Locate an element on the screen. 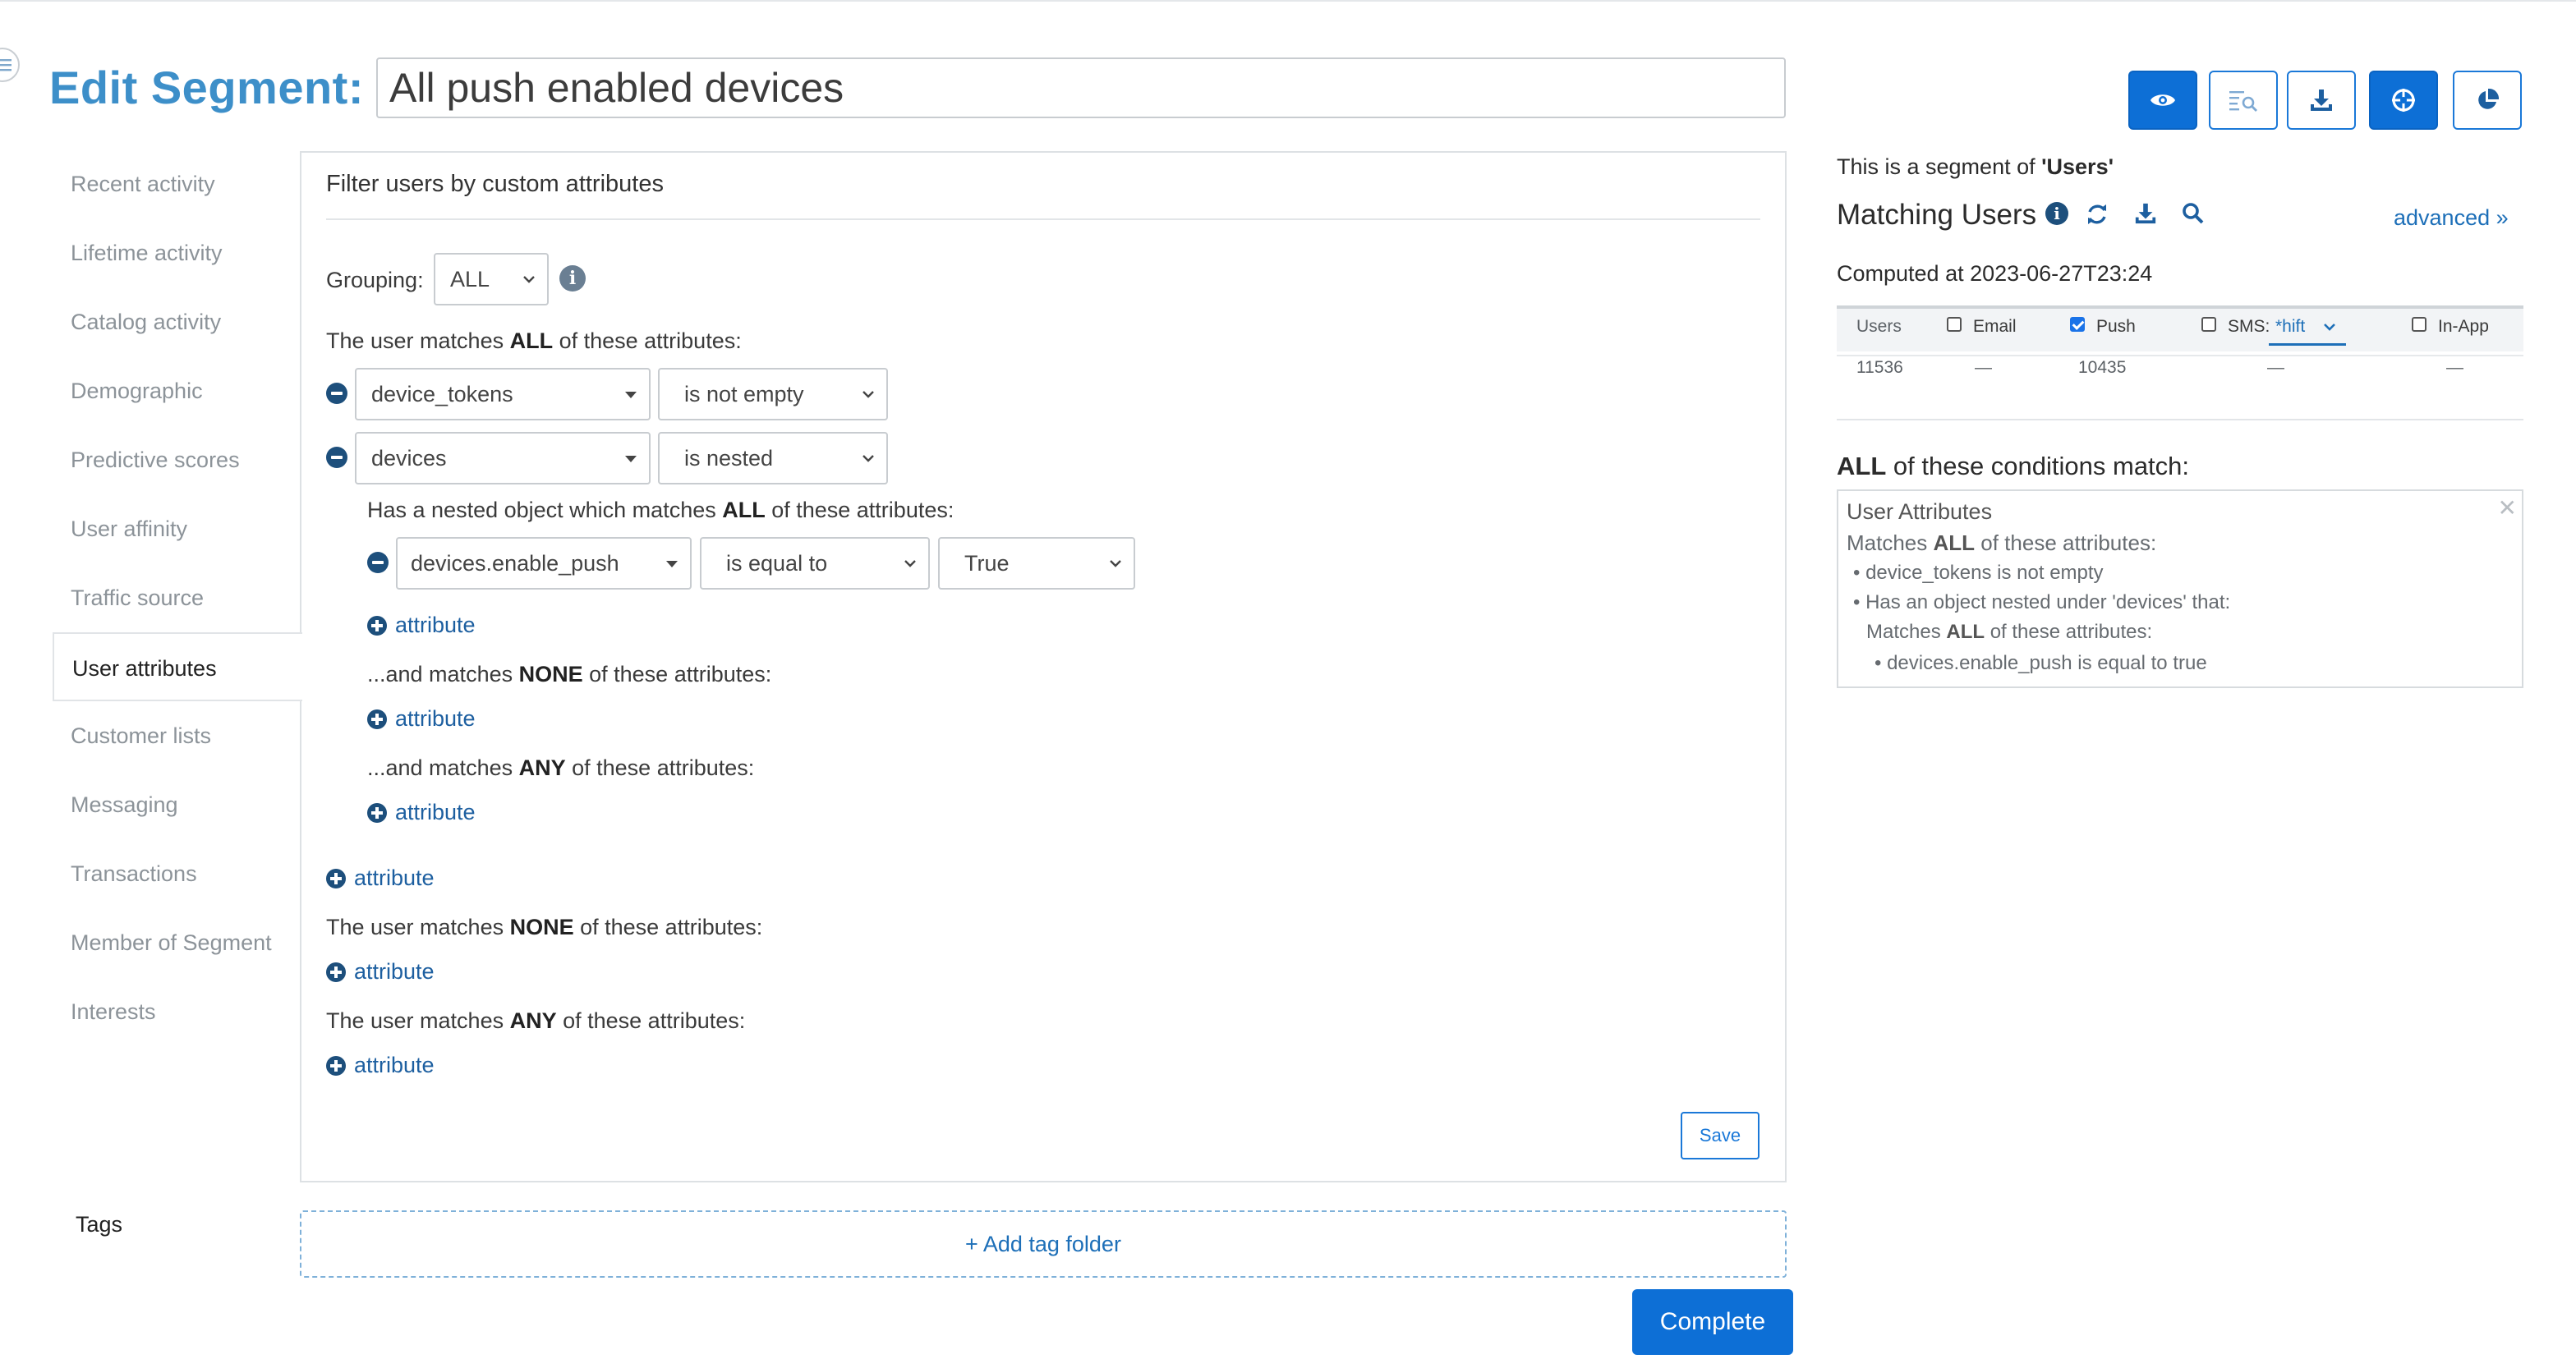  add-all-attribute: attribute is located at coordinates (380, 878).